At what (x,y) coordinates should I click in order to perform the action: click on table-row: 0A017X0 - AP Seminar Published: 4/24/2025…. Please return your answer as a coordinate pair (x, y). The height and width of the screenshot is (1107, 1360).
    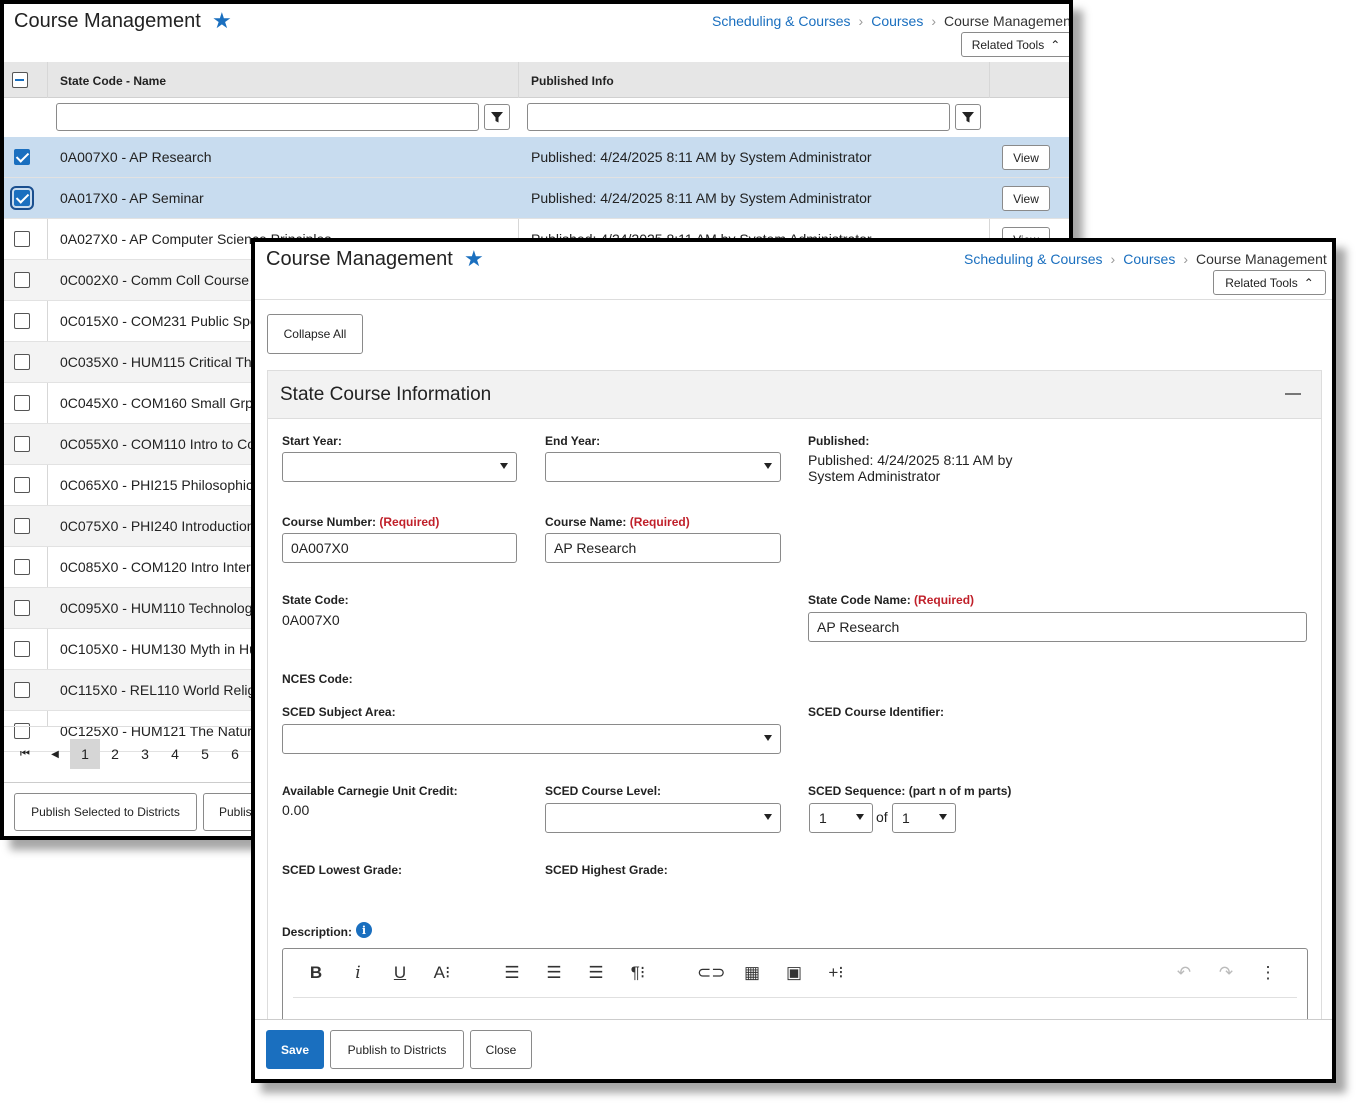
    Looking at the image, I should click on (536, 198).